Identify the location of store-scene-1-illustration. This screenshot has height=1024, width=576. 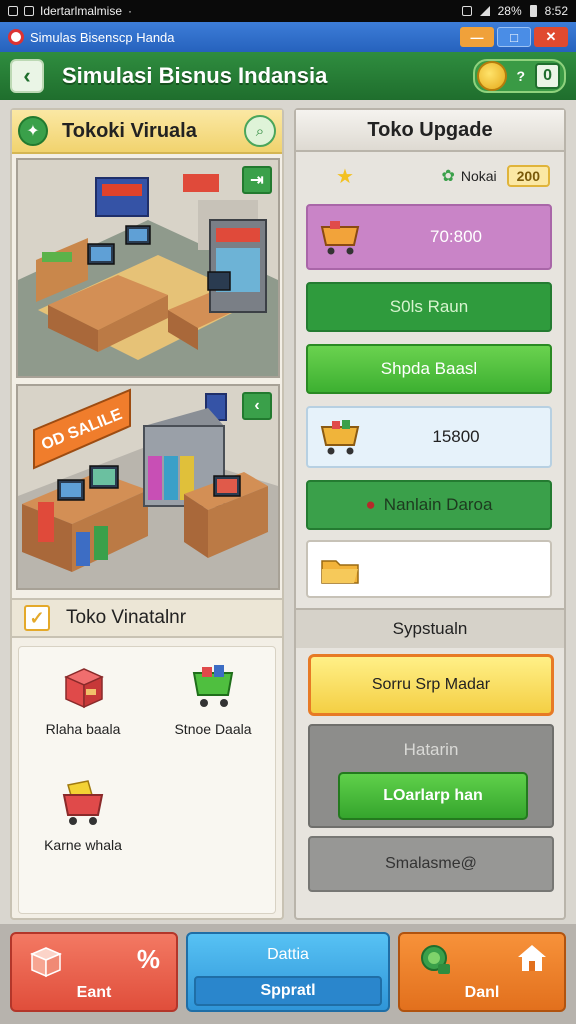
(148, 268).